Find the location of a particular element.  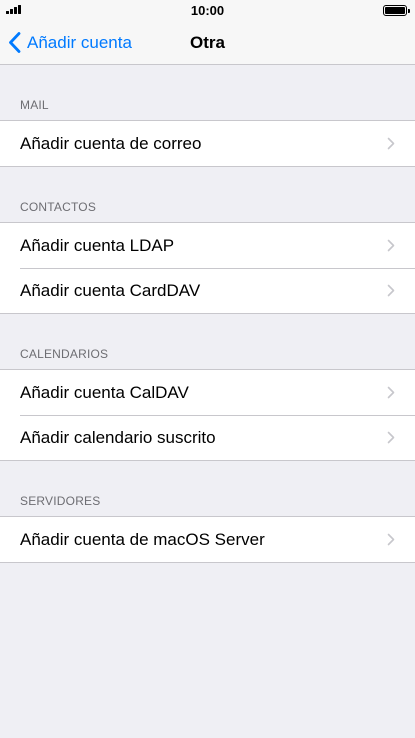

row-label: Añadir calendario suscrito is located at coordinates (118, 437).